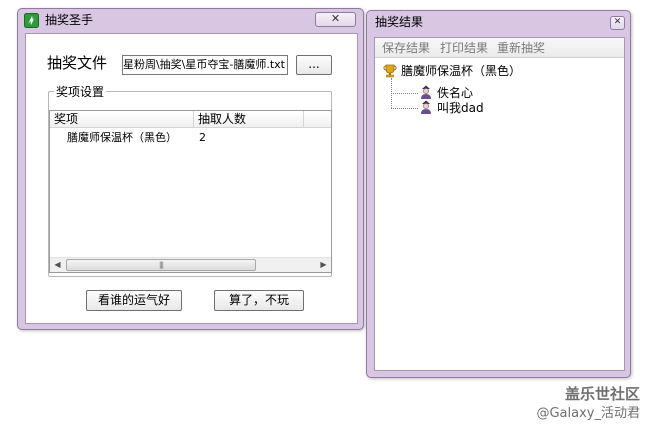 The height and width of the screenshot is (438, 650). What do you see at coordinates (122, 137) in the screenshot?
I see `table-cell-prize: 膳魔师保温杯（黑色）` at bounding box center [122, 137].